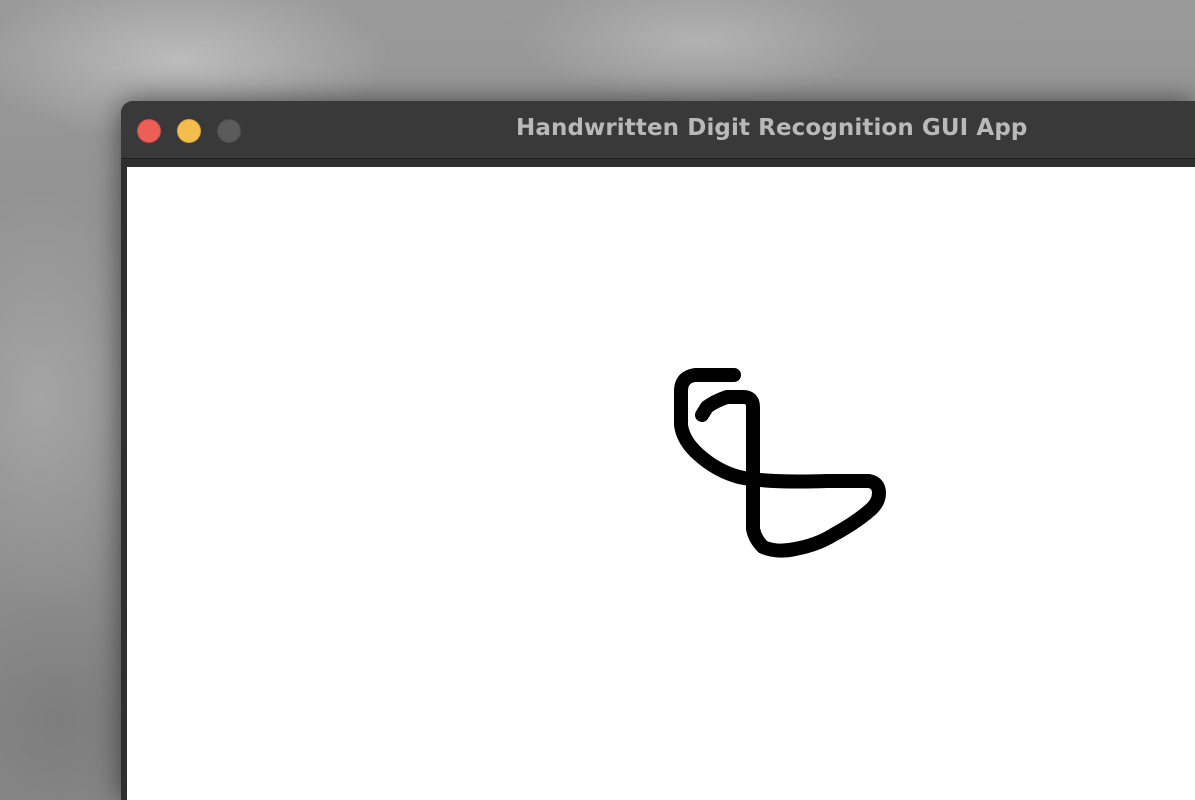  Describe the element at coordinates (149, 131) in the screenshot. I see `close-button` at that location.